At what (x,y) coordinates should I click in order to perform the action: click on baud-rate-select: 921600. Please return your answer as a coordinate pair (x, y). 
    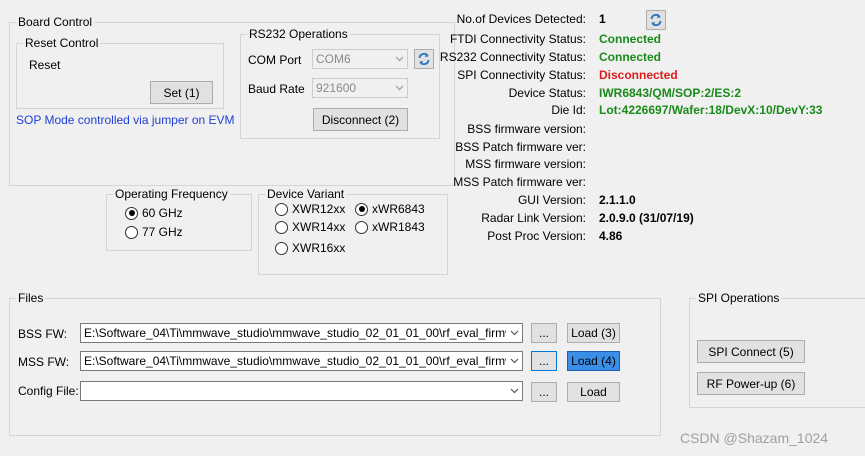
    Looking at the image, I should click on (360, 88).